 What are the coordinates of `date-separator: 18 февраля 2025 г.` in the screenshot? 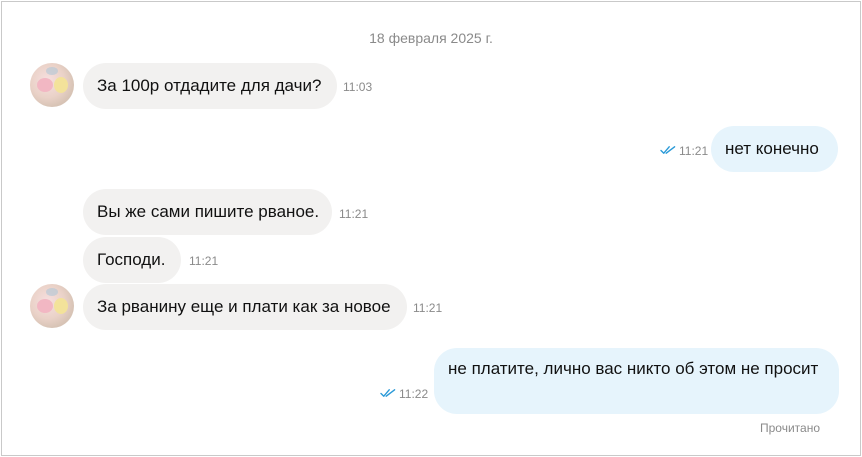 It's located at (431, 38).